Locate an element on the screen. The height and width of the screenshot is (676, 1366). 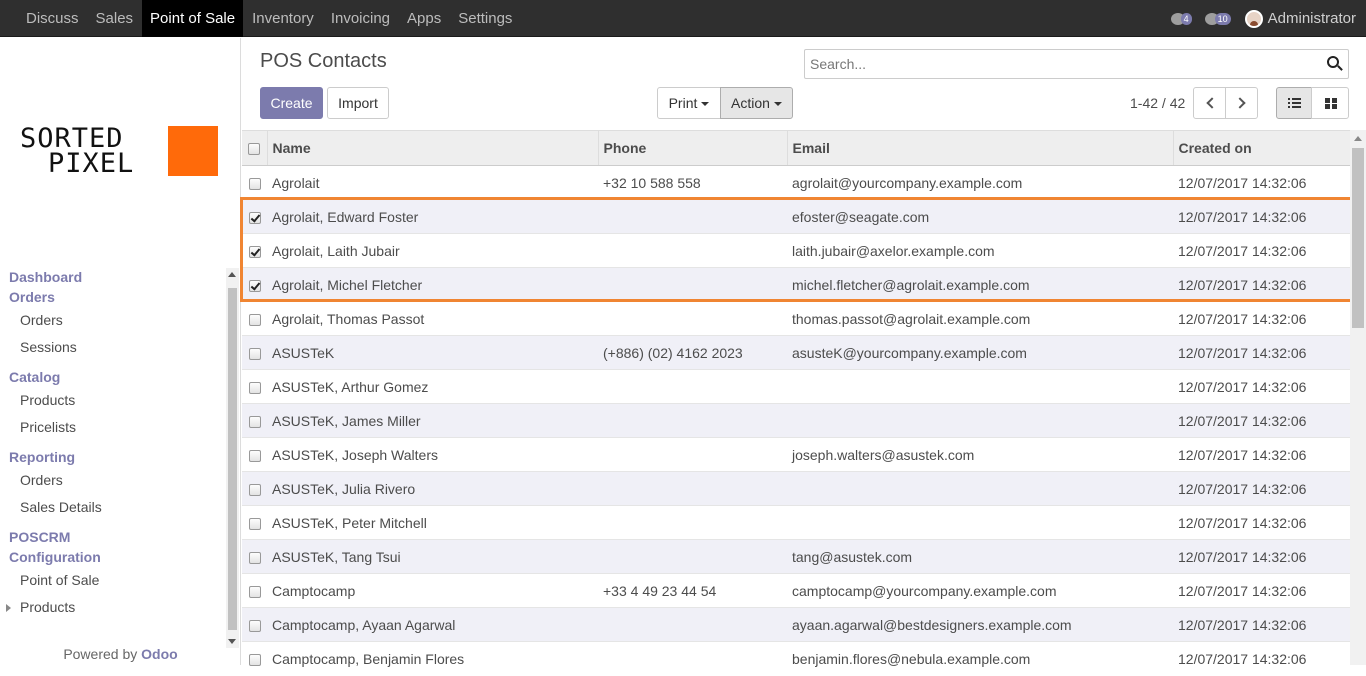
search-input is located at coordinates (1060, 64).